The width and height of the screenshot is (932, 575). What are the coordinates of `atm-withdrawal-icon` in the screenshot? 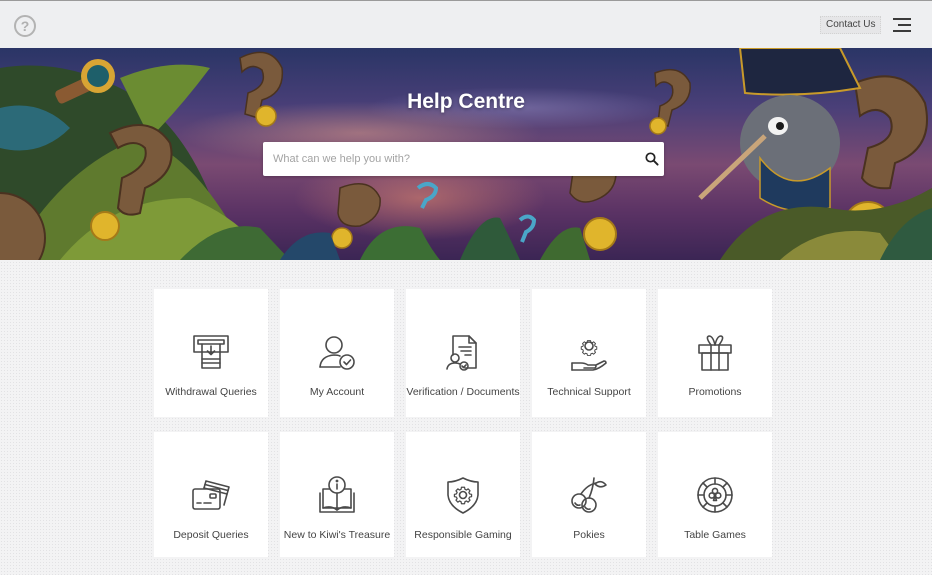 It's located at (211, 353).